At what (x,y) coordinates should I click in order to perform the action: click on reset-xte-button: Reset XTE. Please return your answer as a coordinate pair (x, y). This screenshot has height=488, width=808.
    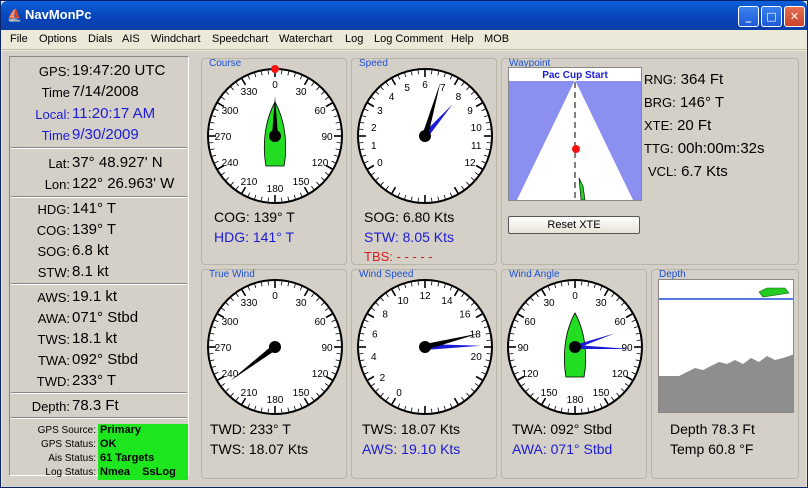
    Looking at the image, I should click on (574, 225).